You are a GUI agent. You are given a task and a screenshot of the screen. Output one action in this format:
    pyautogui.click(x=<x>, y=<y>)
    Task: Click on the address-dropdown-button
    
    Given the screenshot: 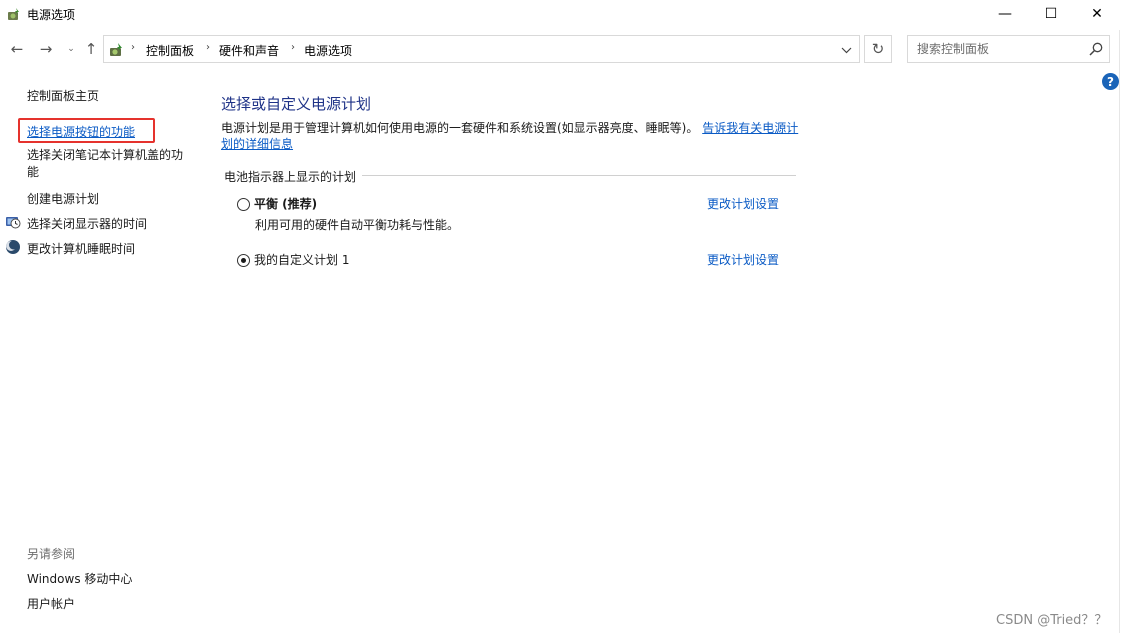 What is the action you would take?
    pyautogui.click(x=846, y=50)
    